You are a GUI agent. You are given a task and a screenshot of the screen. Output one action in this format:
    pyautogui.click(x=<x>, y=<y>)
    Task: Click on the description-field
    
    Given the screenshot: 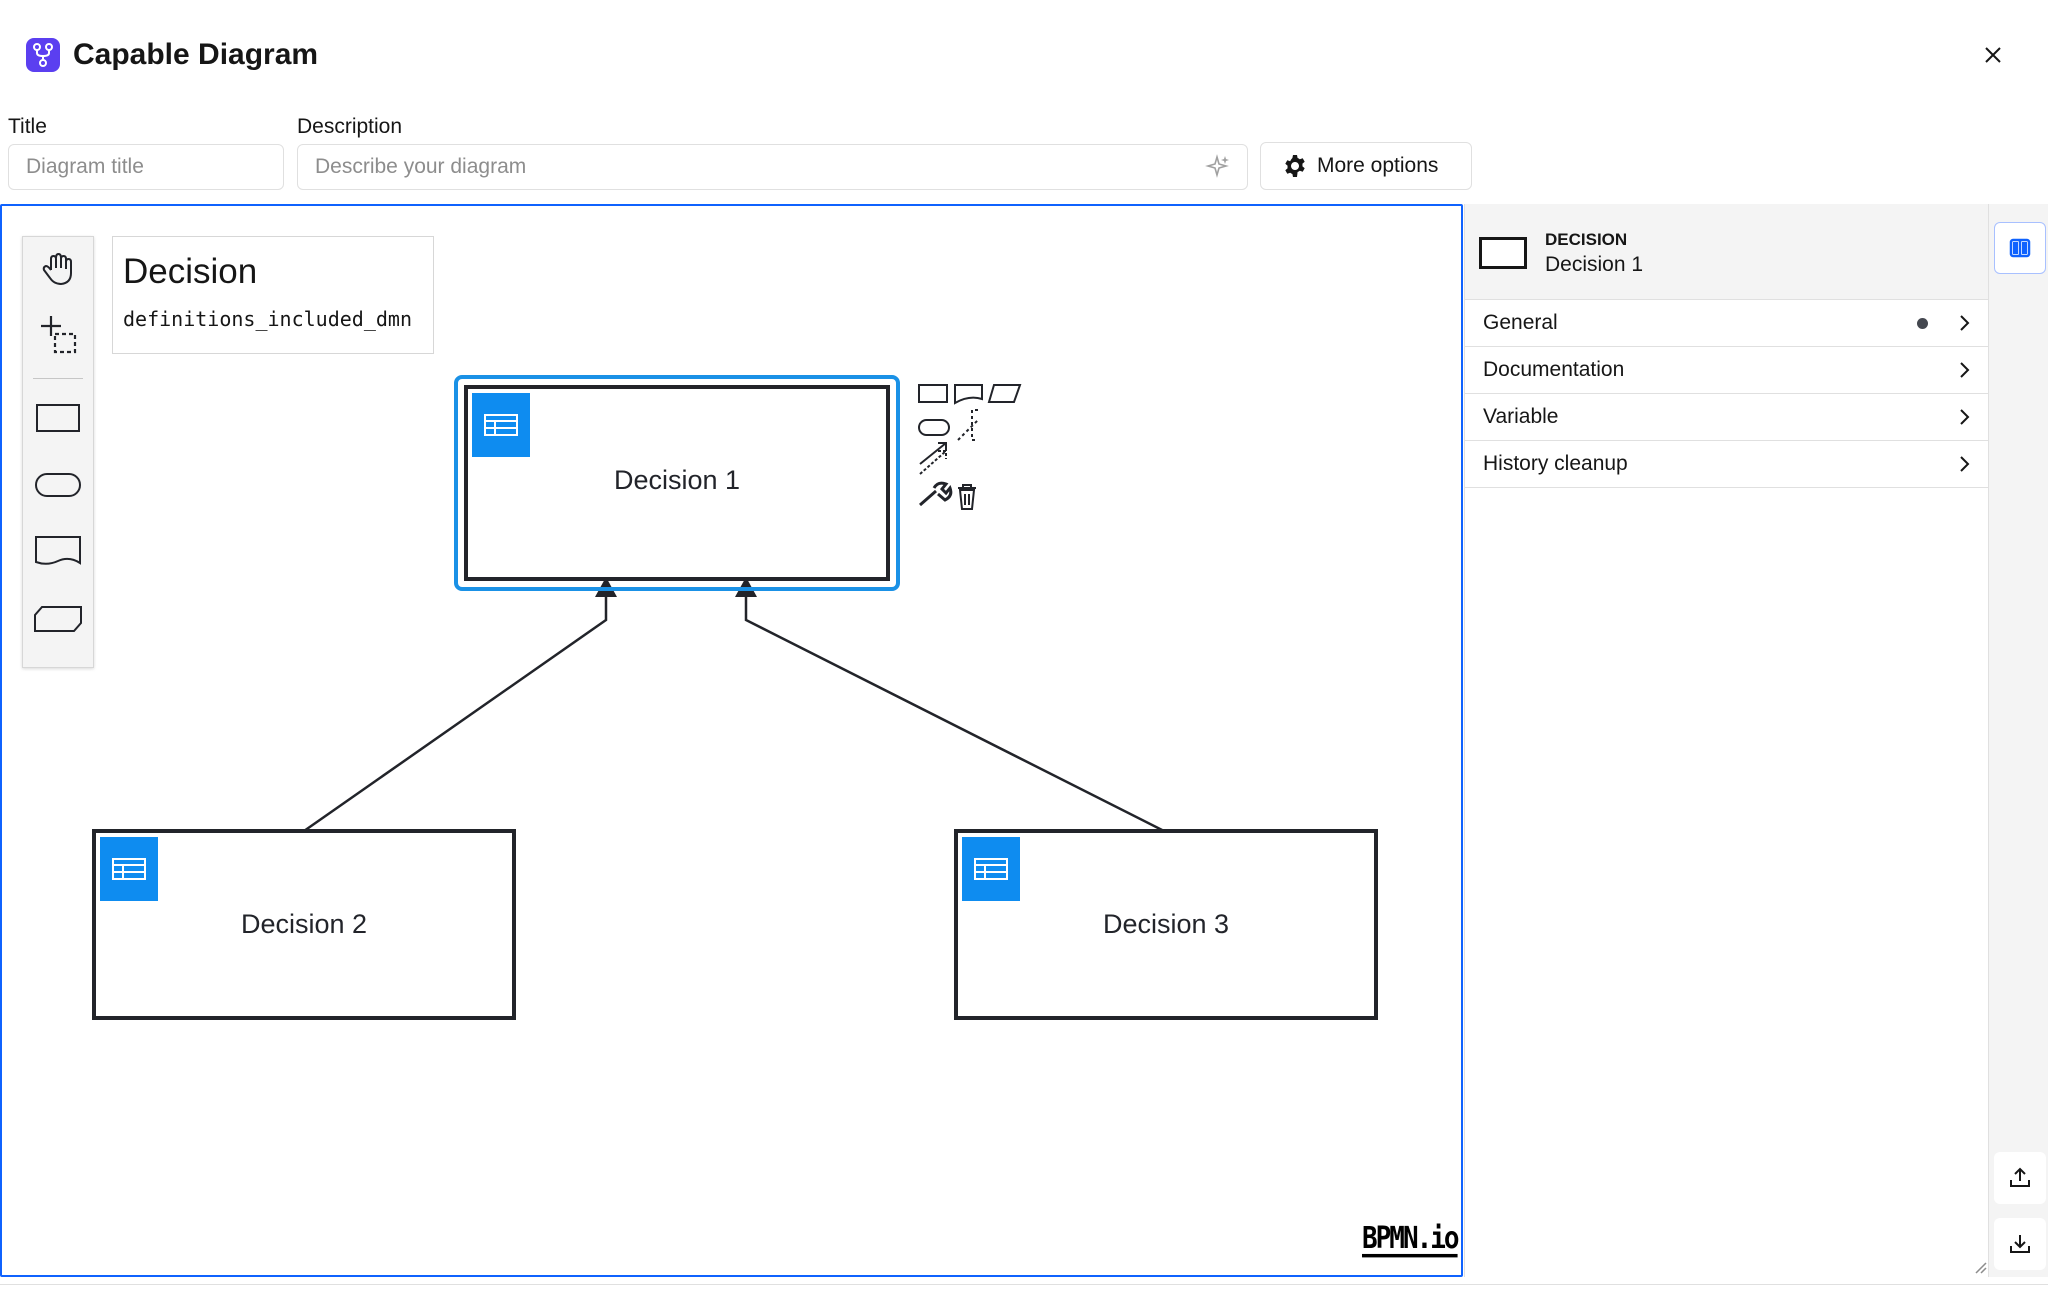 What is the action you would take?
    pyautogui.click(x=772, y=167)
    